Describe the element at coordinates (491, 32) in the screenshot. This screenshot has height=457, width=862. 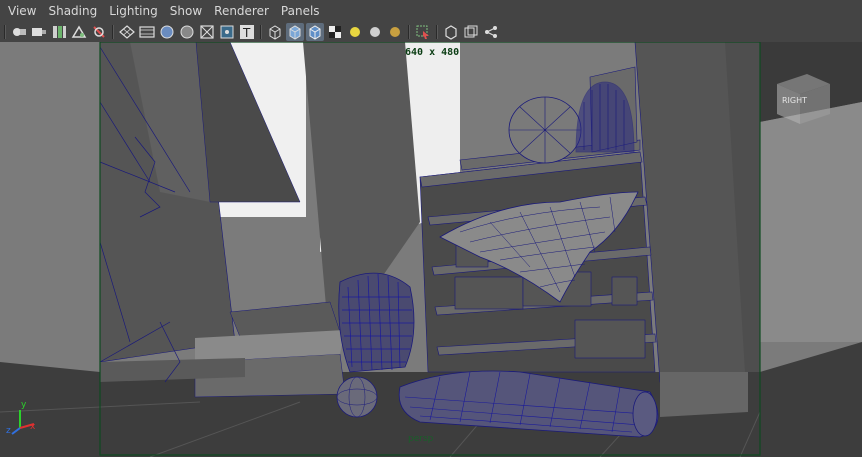
I see `share-icon` at that location.